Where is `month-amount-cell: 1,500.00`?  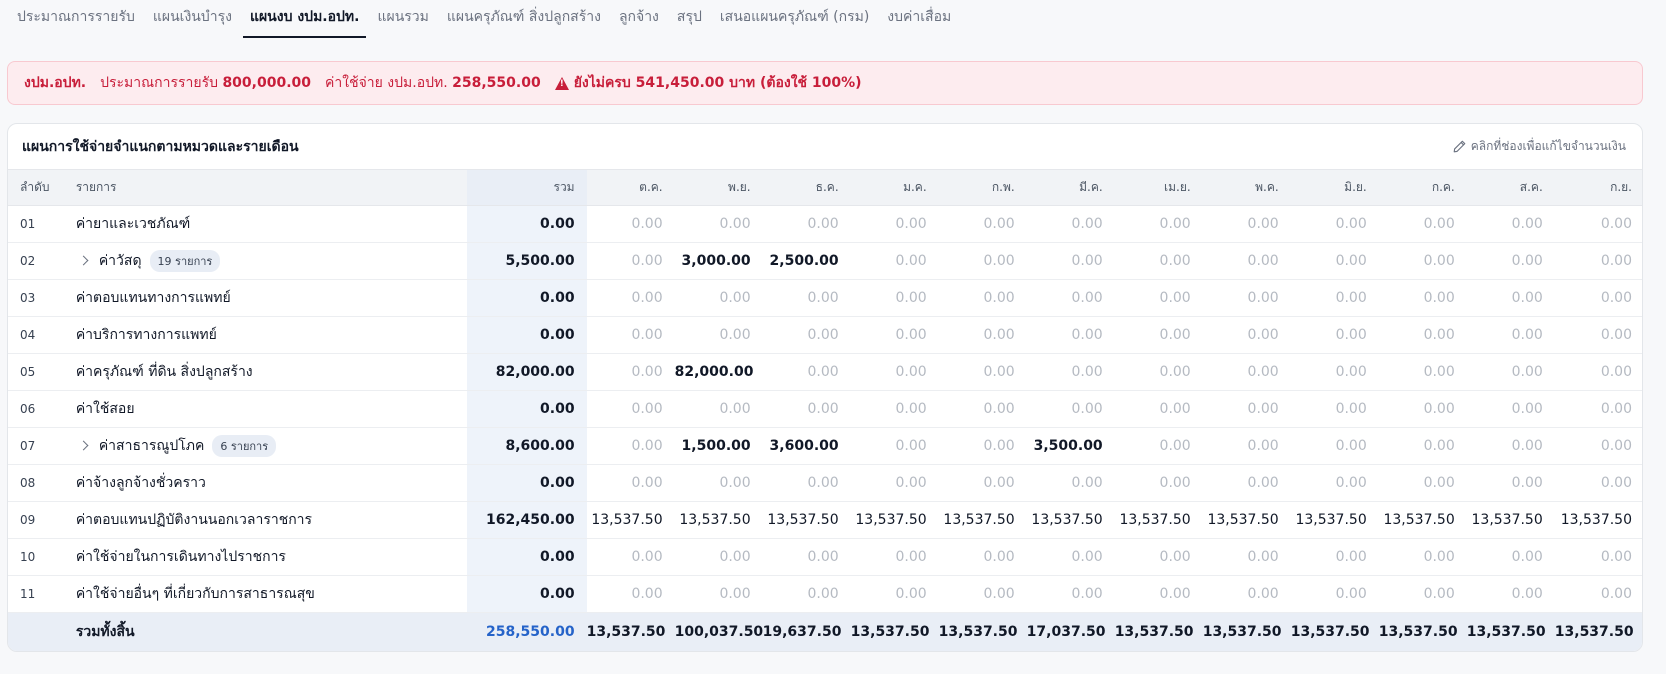 month-amount-cell: 1,500.00 is located at coordinates (718, 446).